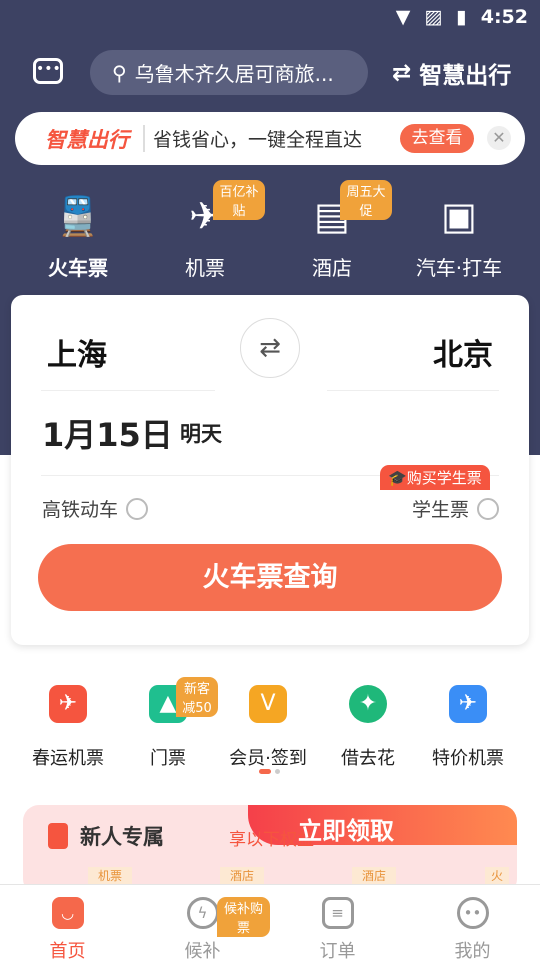  Describe the element at coordinates (243, 917) in the screenshot. I see `nav-badge: 候补购票` at that location.